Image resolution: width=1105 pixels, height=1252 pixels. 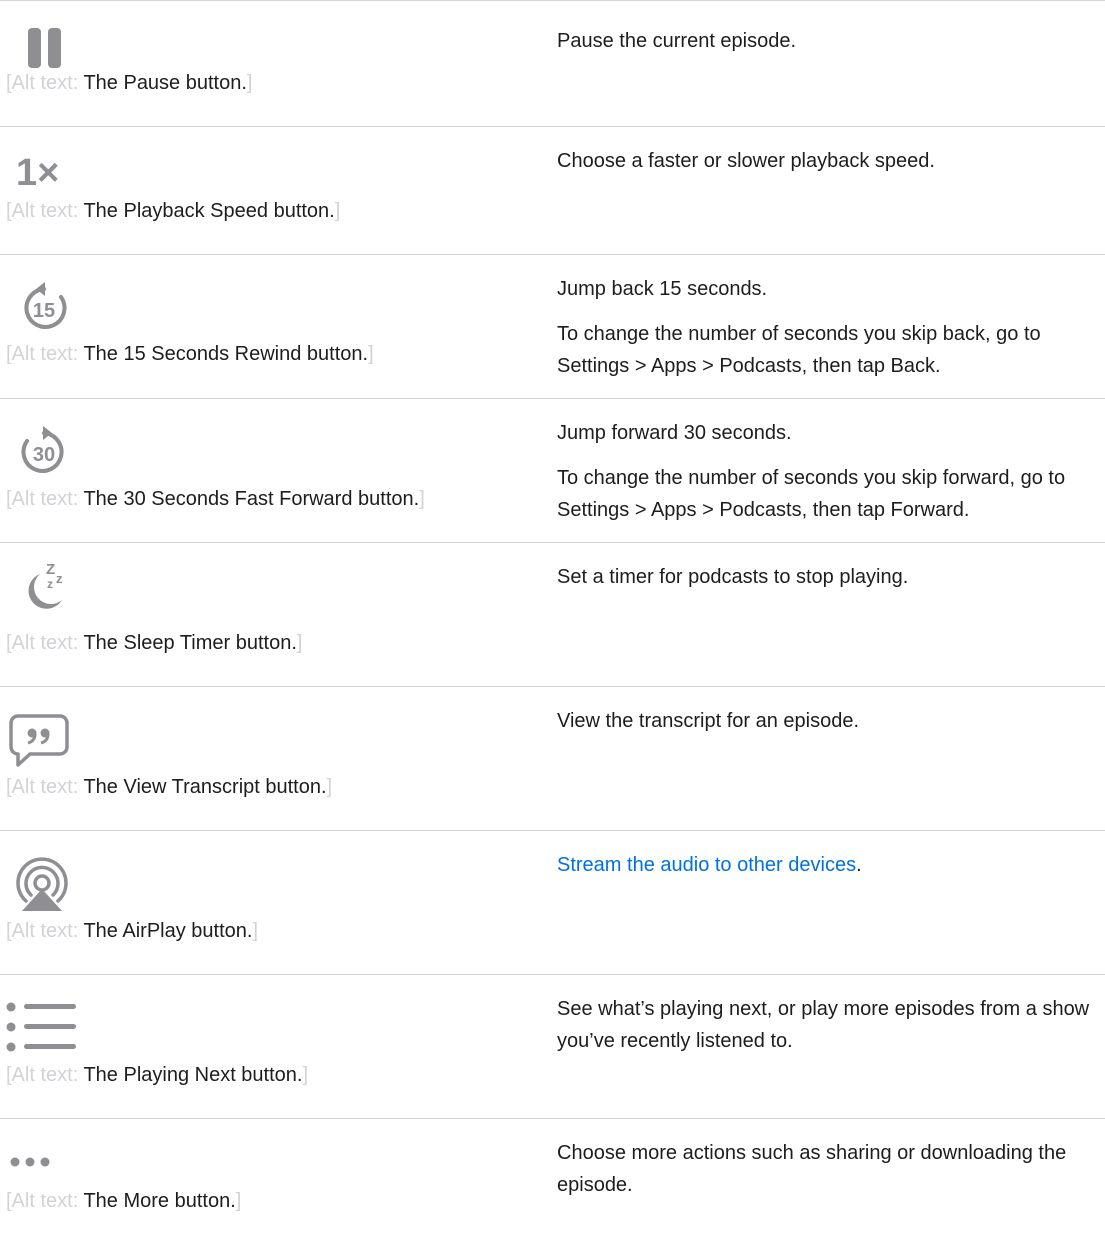 I want to click on description-cell: Pause the current episode., so click(x=827, y=41).